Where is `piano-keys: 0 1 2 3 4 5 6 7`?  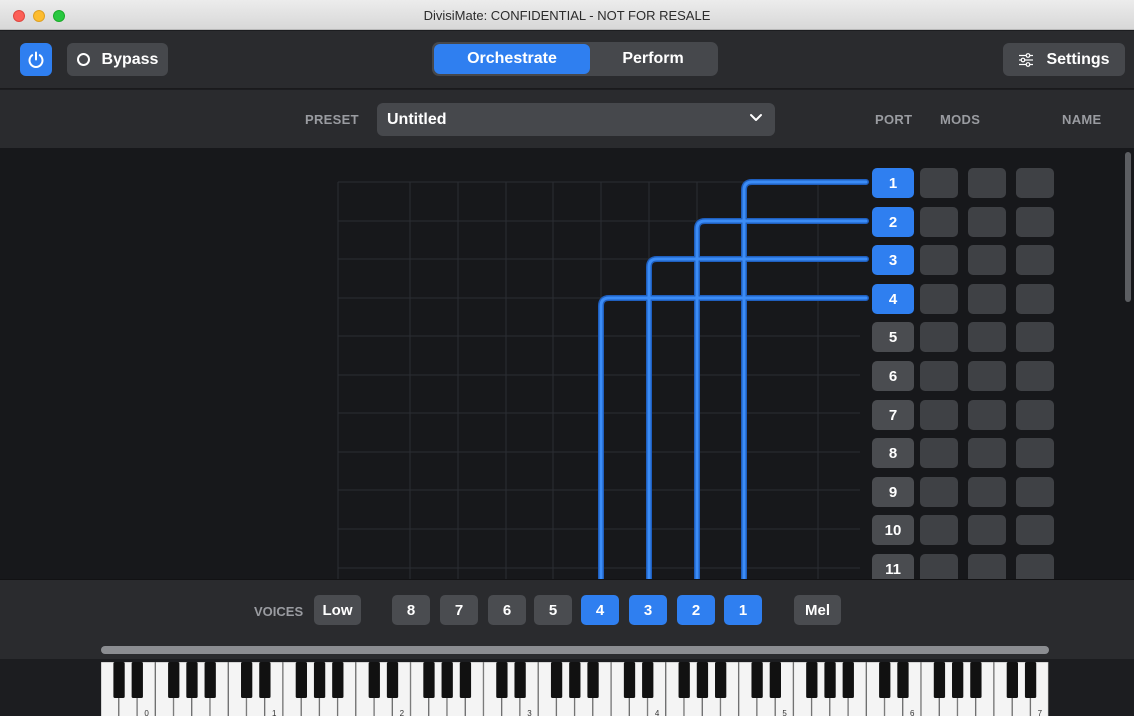
piano-keys: 0 1 2 3 4 5 6 7 is located at coordinates (575, 689).